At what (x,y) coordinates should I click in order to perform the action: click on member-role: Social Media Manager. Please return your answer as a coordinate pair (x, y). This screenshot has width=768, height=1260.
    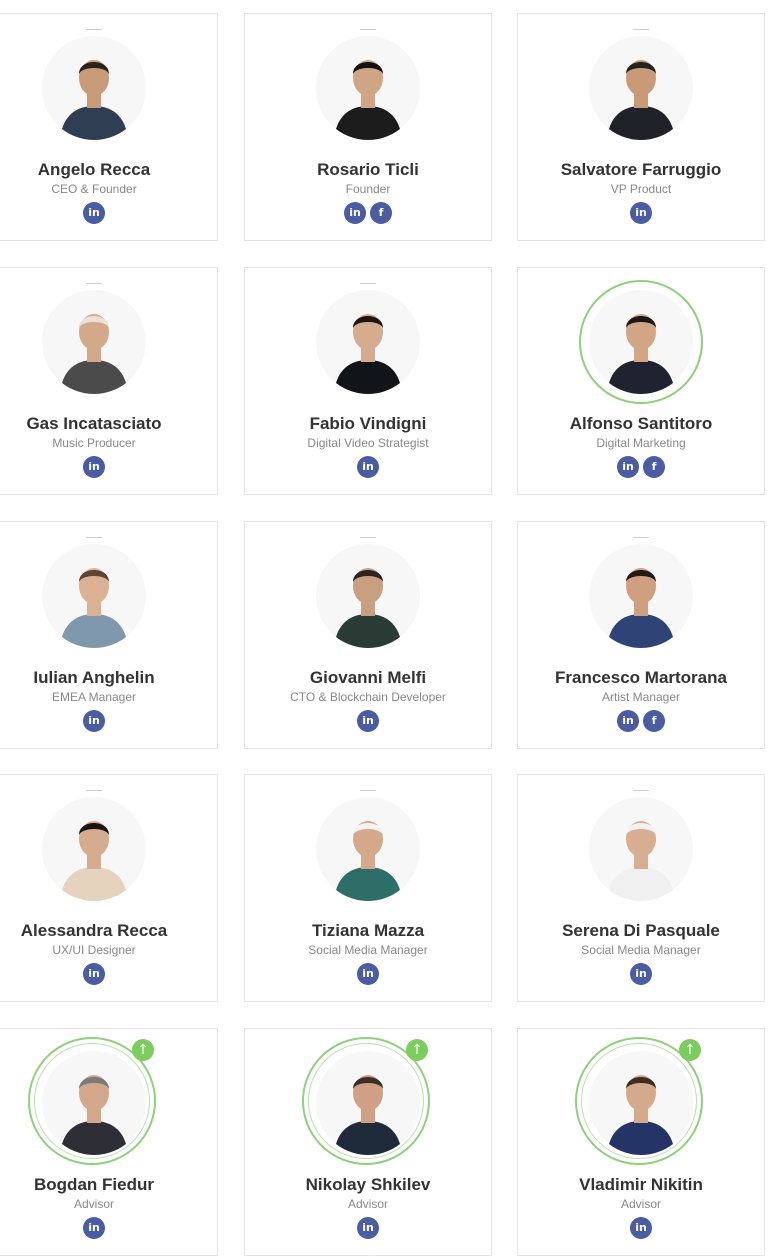
    Looking at the image, I should click on (641, 950).